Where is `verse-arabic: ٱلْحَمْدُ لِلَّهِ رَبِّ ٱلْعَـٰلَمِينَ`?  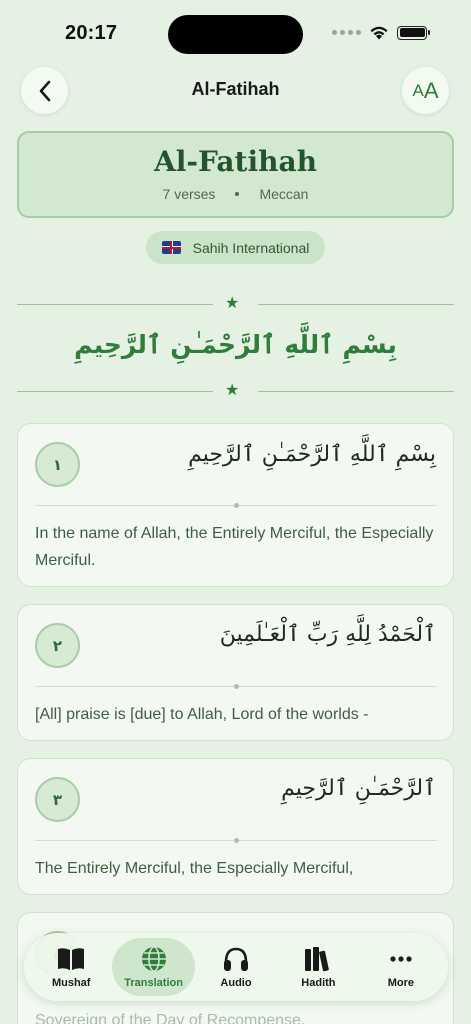
verse-arabic: ٱلْحَمْدُ لِلَّهِ رَبِّ ٱلْعَـٰلَمِينَ is located at coordinates (327, 634).